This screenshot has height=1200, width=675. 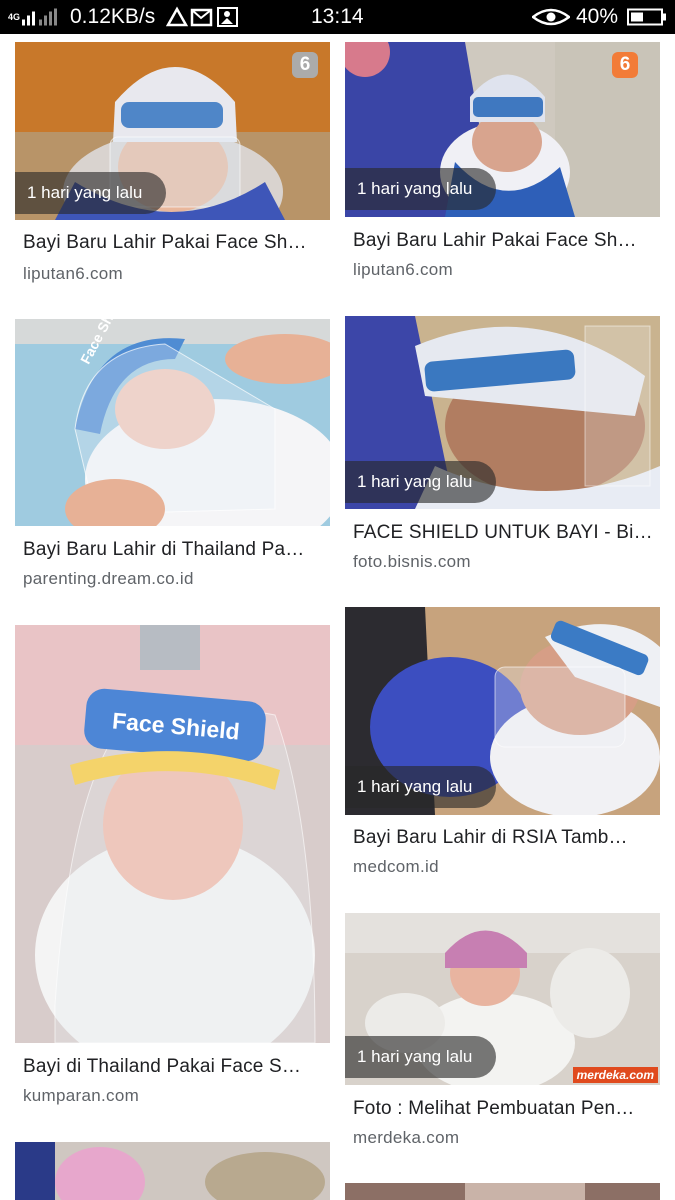 I want to click on result-source: parenting.dream.co.id, so click(x=108, y=579).